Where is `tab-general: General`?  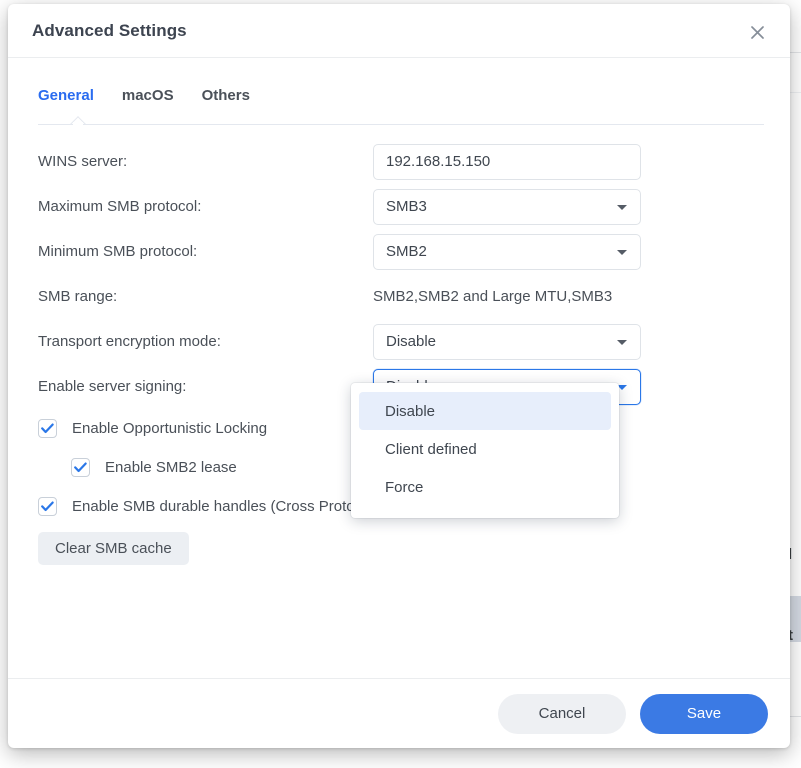
tab-general: General is located at coordinates (66, 97).